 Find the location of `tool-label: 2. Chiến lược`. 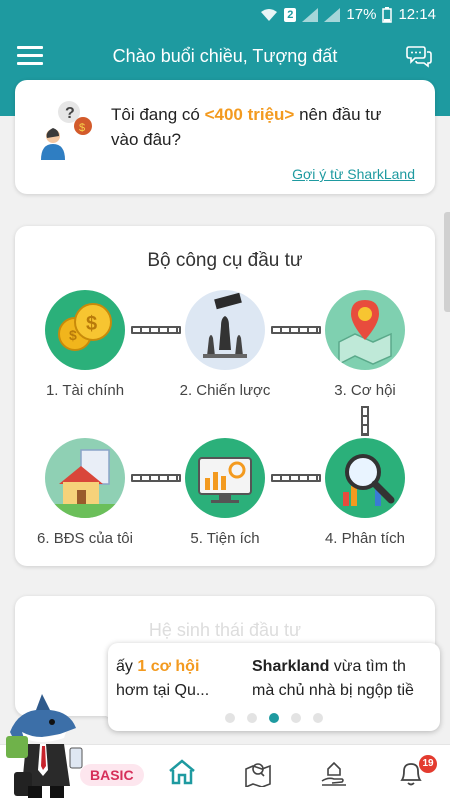

tool-label: 2. Chiến lược is located at coordinates (225, 390).